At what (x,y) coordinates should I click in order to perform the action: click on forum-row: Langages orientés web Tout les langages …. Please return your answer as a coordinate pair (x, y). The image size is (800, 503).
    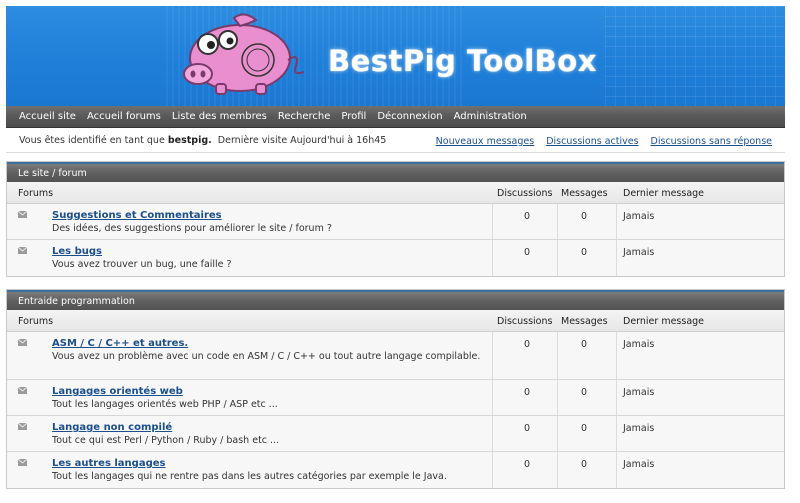
    Looking at the image, I should click on (395, 398).